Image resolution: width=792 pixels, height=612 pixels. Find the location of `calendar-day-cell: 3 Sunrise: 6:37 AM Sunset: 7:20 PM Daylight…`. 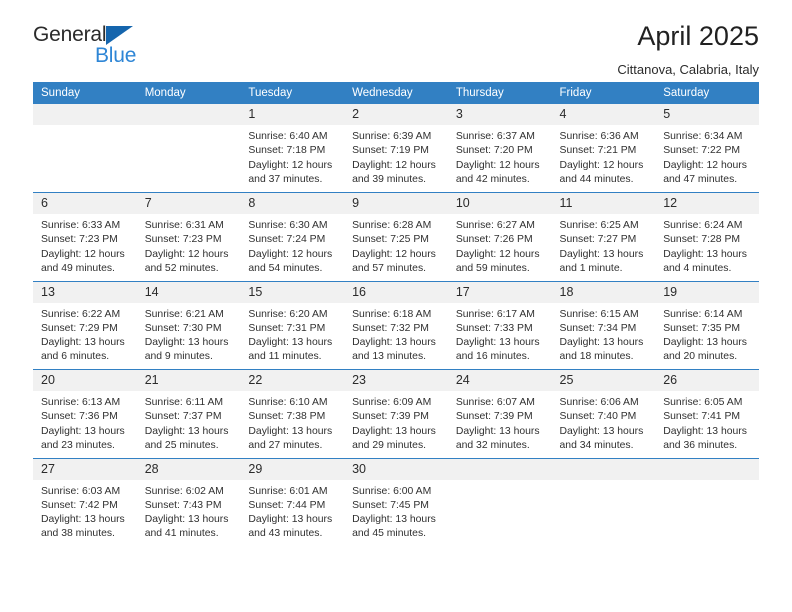

calendar-day-cell: 3 Sunrise: 6:37 AM Sunset: 7:20 PM Daylight… is located at coordinates (499, 148).